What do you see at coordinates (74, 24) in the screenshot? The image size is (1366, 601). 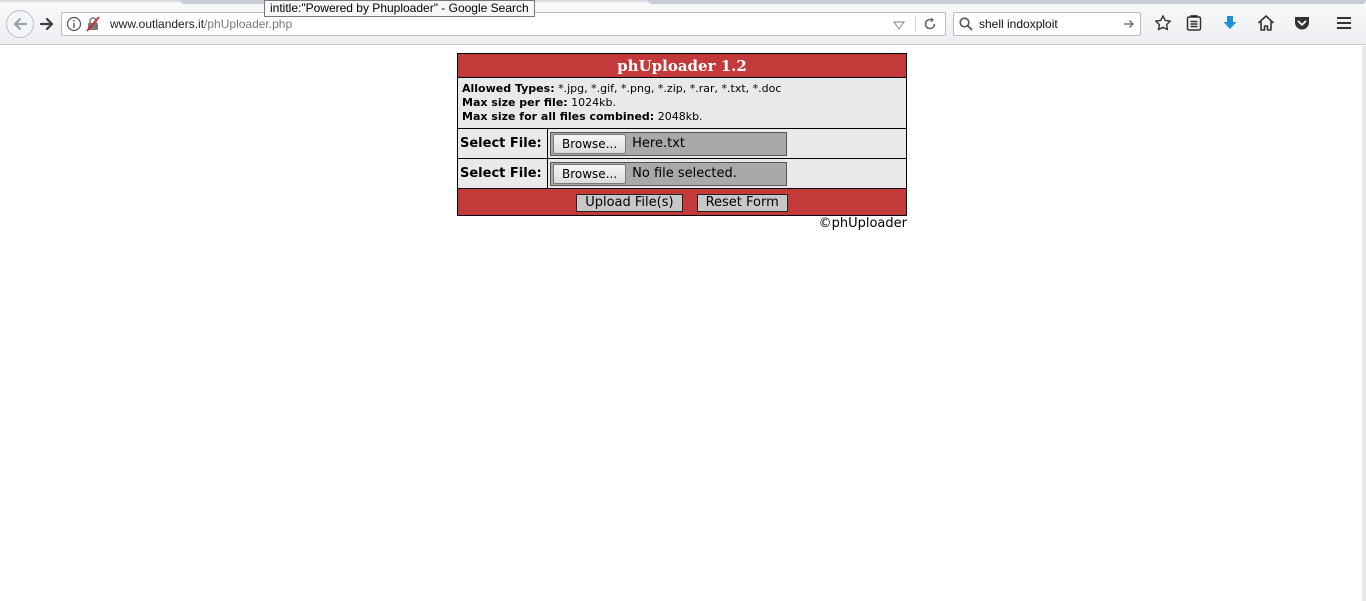 I see `info-icon` at bounding box center [74, 24].